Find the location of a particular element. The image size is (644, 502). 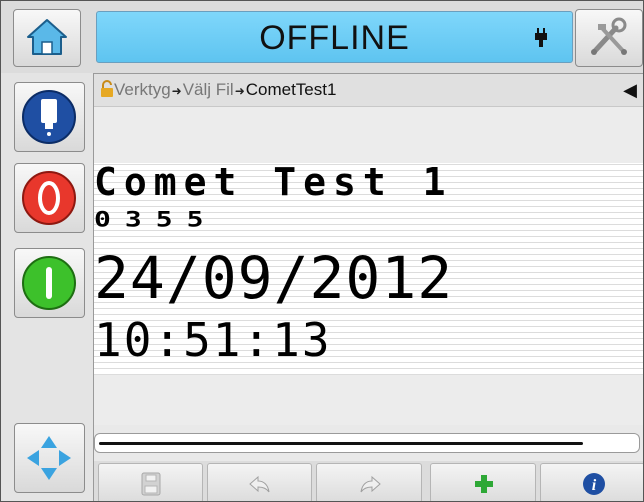

start-icon is located at coordinates (49, 283).